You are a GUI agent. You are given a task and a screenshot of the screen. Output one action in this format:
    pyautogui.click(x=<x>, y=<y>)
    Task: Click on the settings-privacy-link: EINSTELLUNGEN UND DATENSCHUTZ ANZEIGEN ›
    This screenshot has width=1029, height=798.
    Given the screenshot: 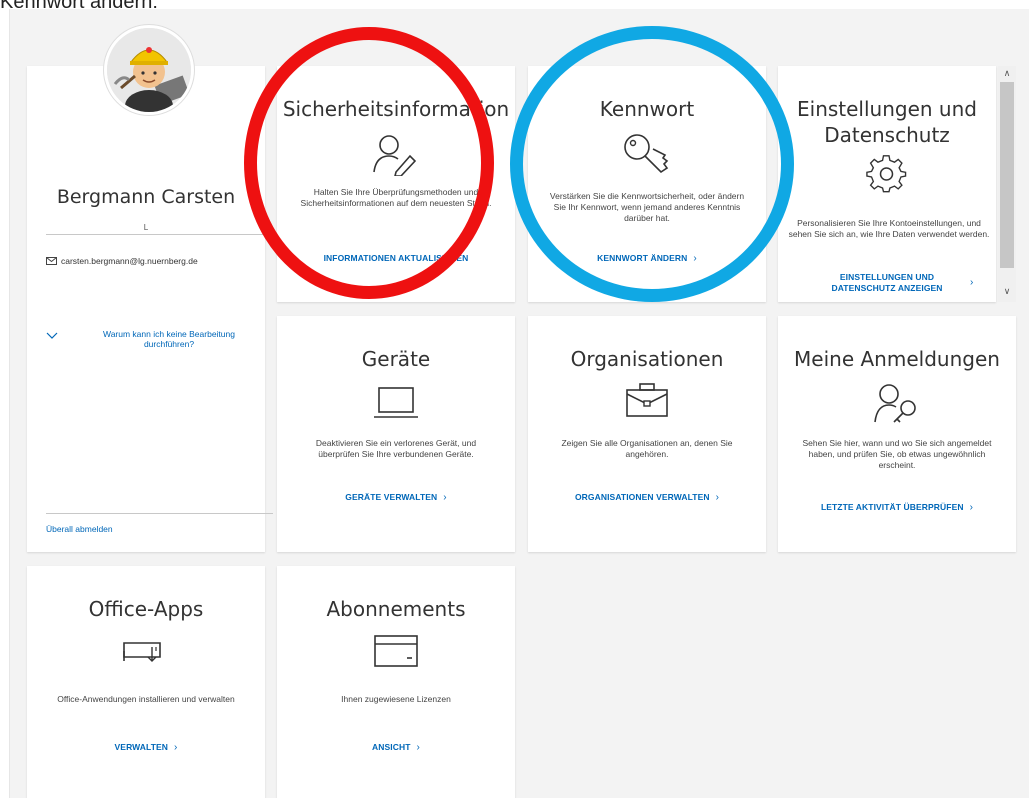 What is the action you would take?
    pyautogui.click(x=887, y=283)
    